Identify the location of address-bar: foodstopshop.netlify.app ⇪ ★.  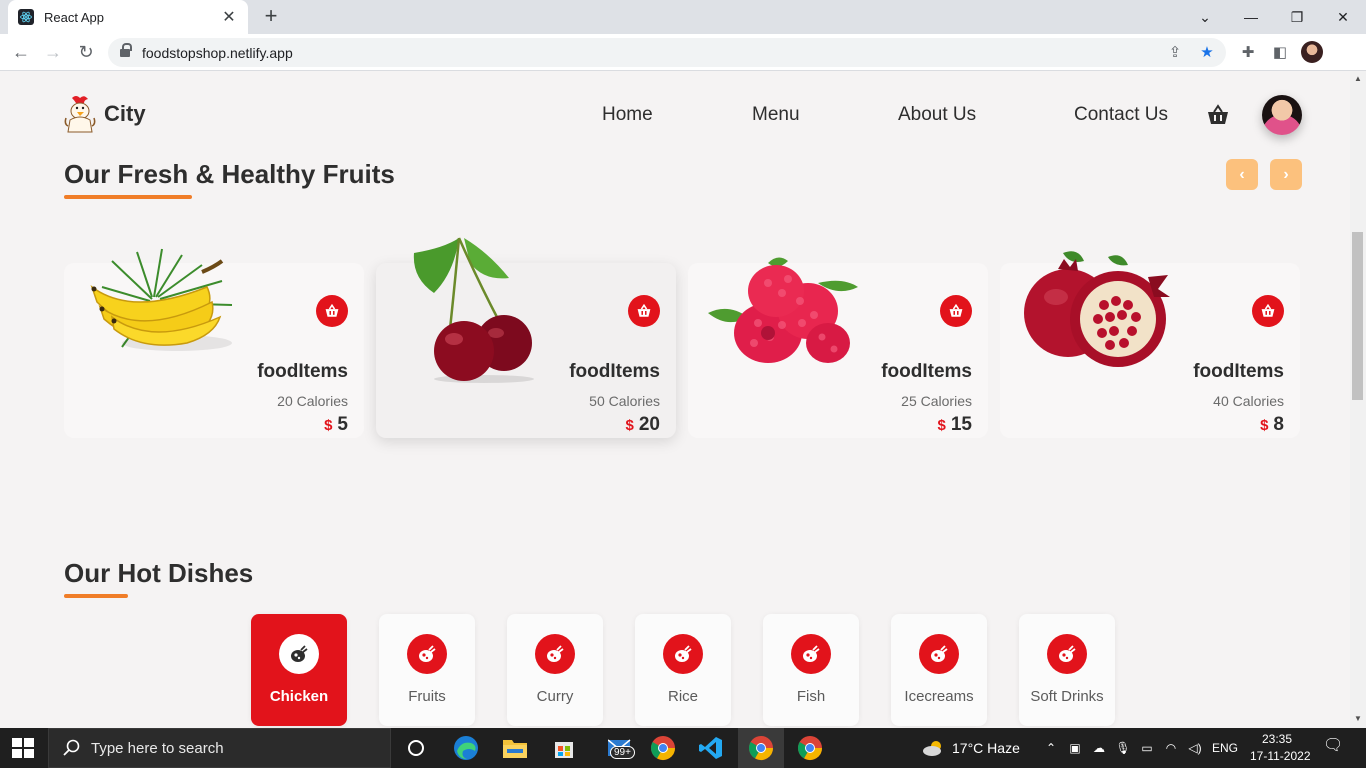
(667, 52).